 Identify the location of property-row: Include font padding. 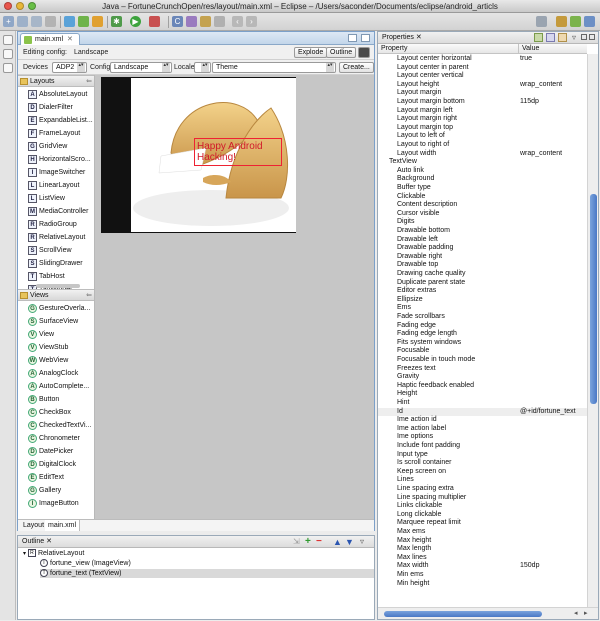
(482, 446).